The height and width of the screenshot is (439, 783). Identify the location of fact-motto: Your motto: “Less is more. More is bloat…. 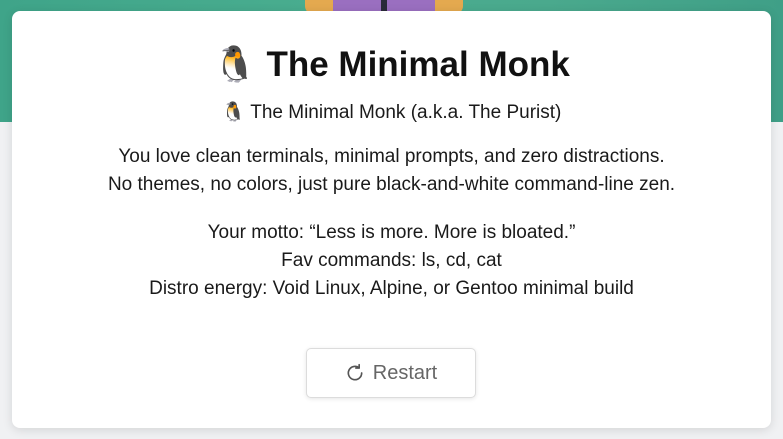
(391, 232).